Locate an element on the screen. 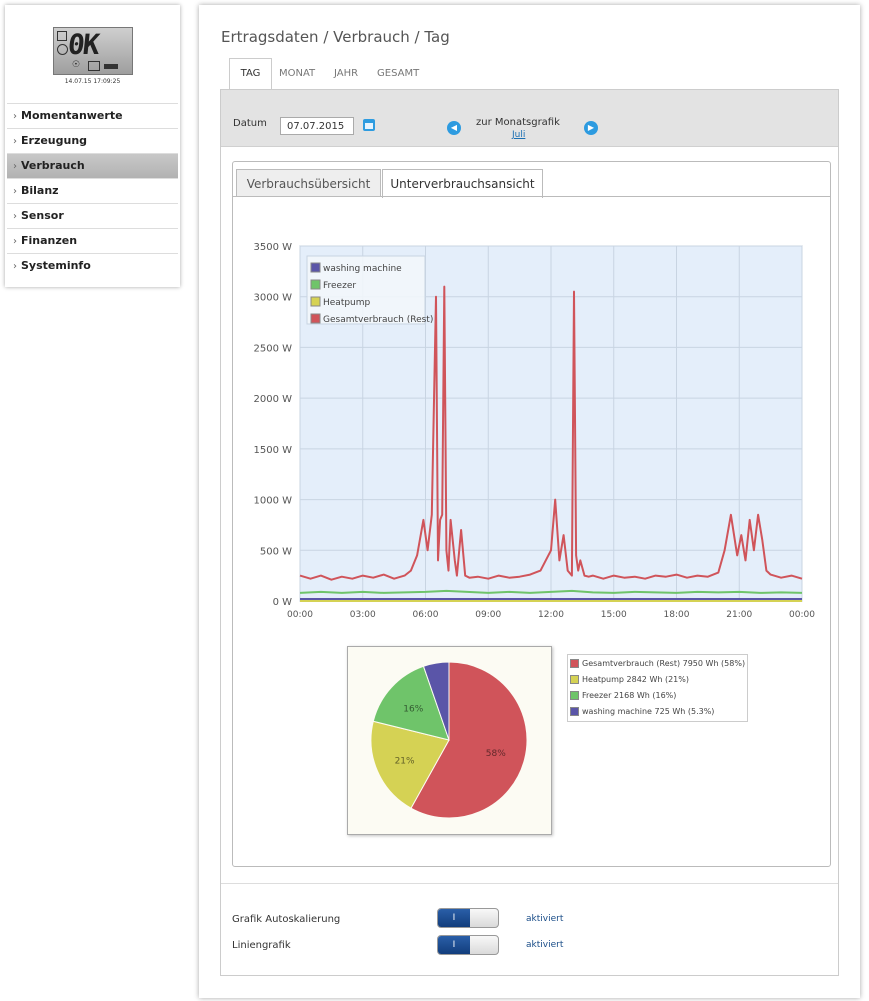  sidebar-item-label: Sensor is located at coordinates (42, 215).